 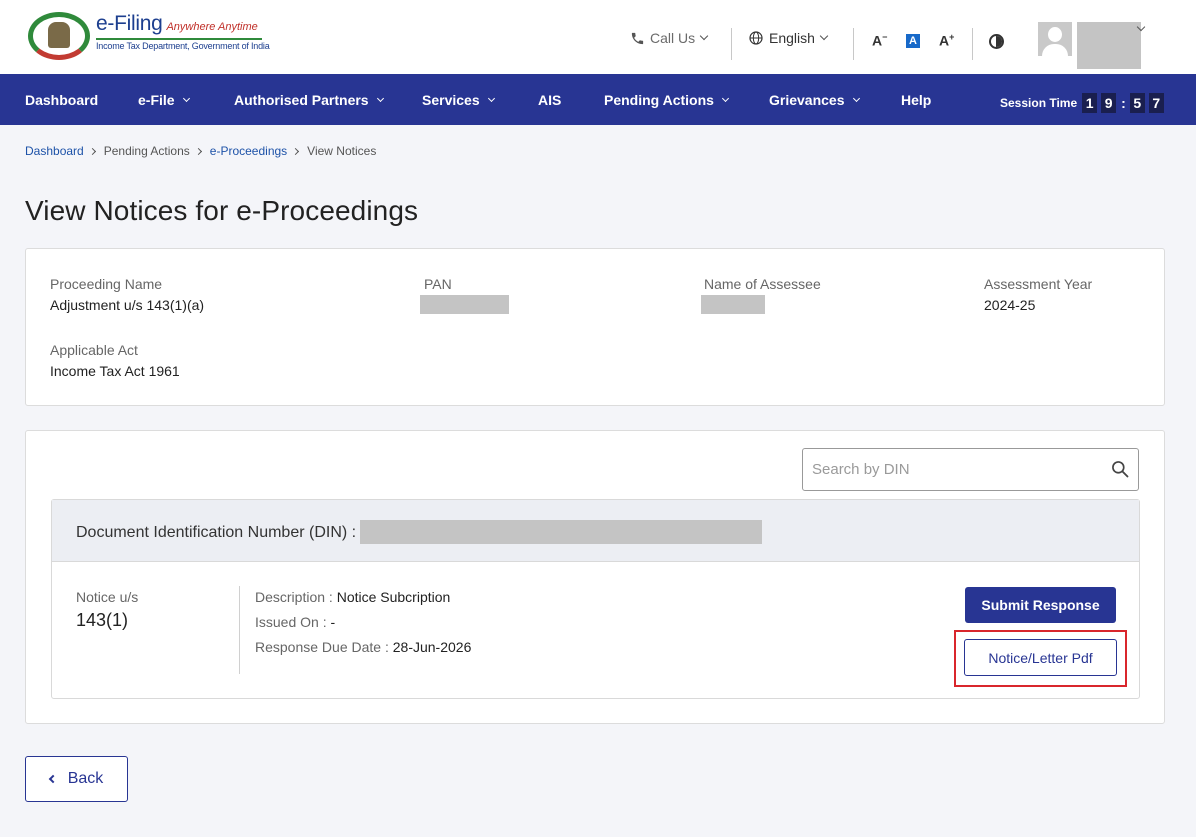 I want to click on field-label: Name of Assessee, so click(x=762, y=284).